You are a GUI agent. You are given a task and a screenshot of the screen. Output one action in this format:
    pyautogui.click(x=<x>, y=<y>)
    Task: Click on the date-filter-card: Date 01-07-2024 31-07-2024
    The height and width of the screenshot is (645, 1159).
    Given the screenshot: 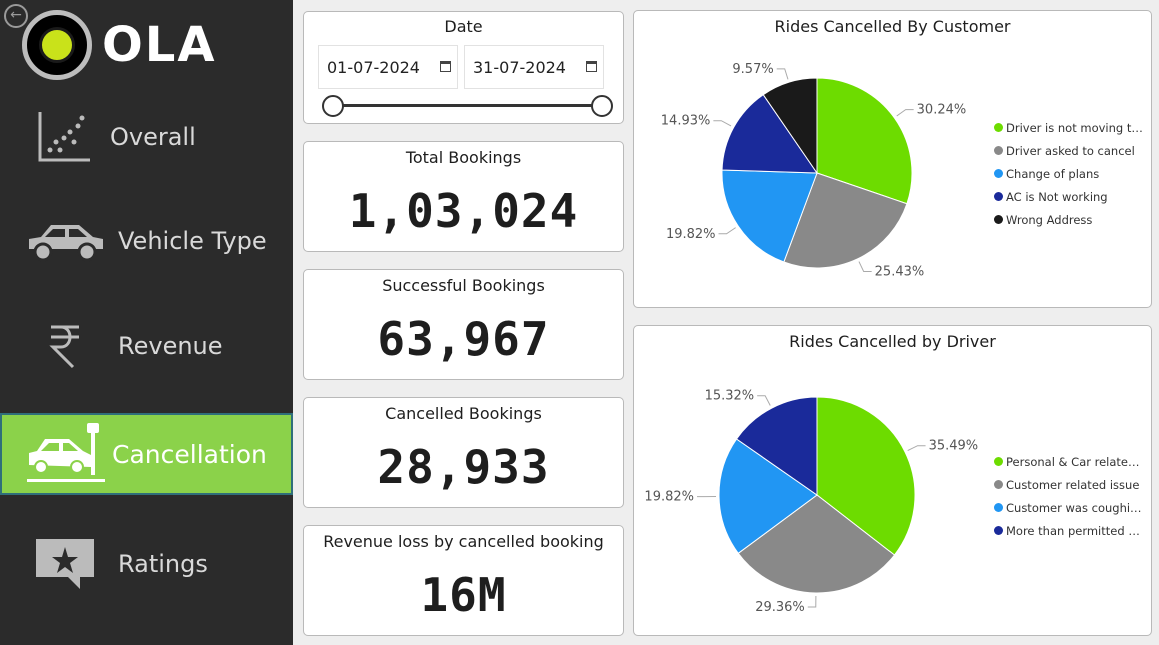 What is the action you would take?
    pyautogui.click(x=463, y=67)
    